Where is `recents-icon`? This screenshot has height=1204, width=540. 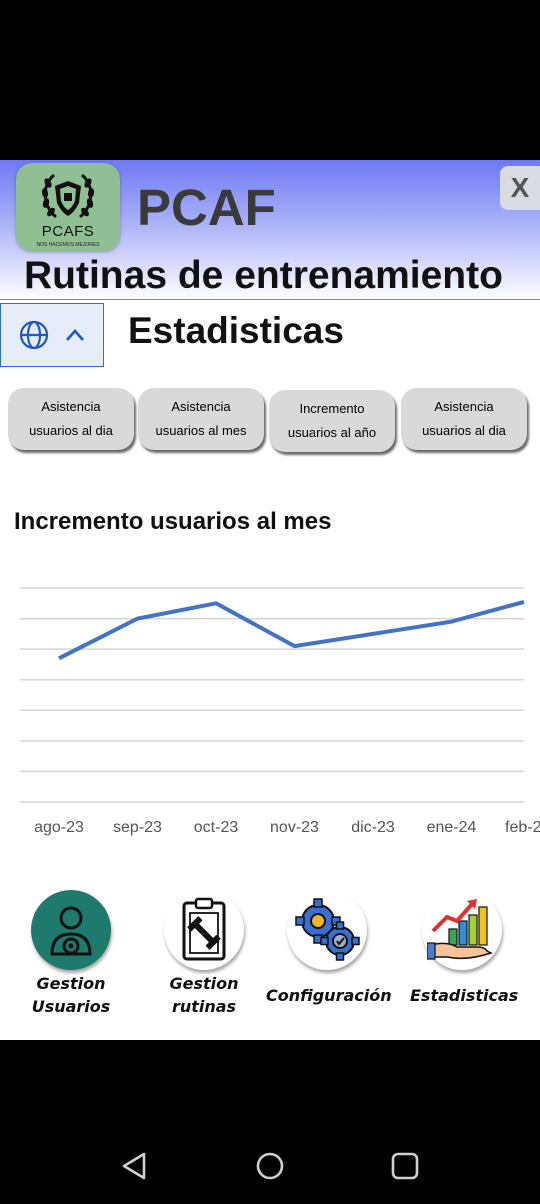 recents-icon is located at coordinates (405, 1166).